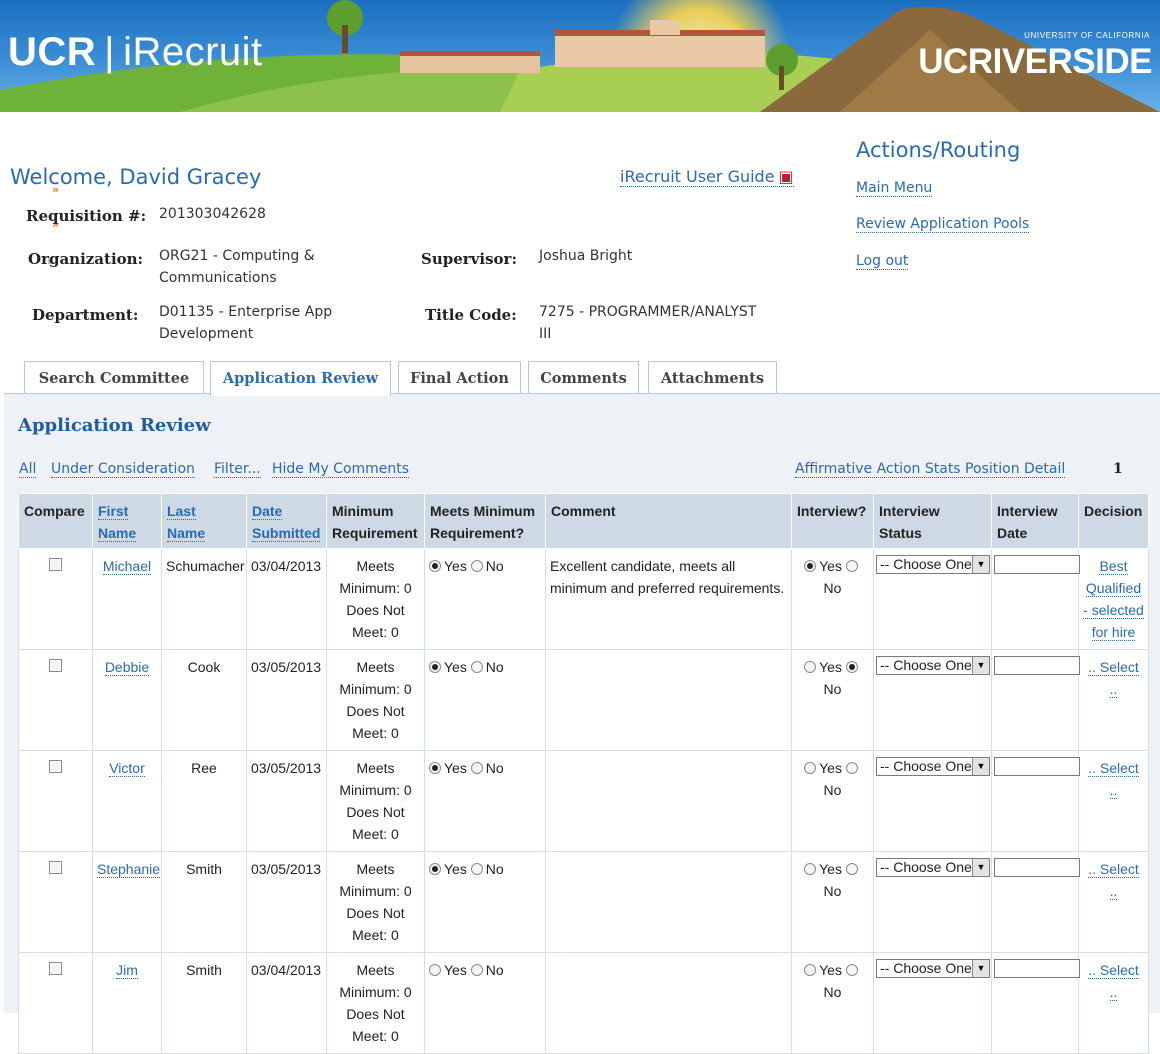 The image size is (1160, 1054). Describe the element at coordinates (1035, 902) in the screenshot. I see `interview-date-cell` at that location.